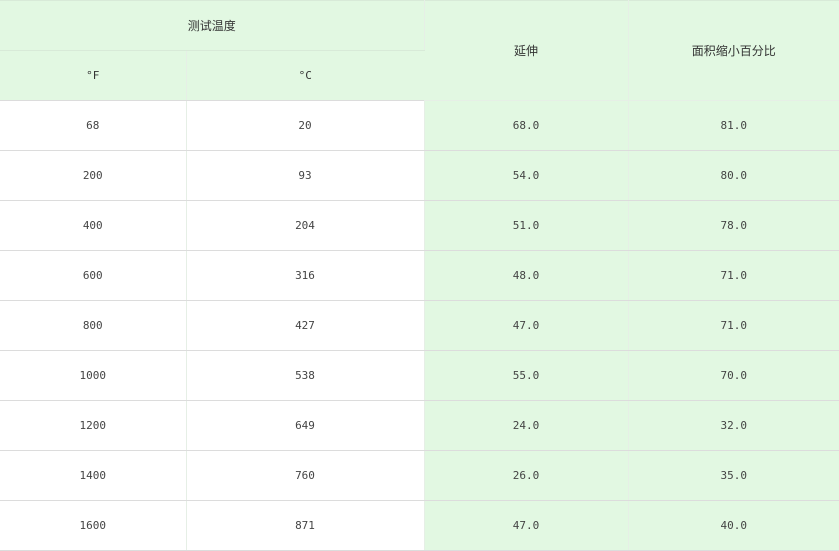  Describe the element at coordinates (733, 225) in the screenshot. I see `area-reduction-cell: 78.0` at that location.